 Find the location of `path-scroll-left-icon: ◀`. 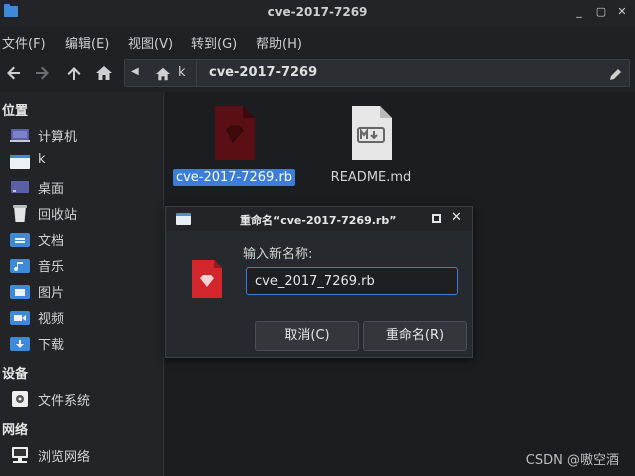

path-scroll-left-icon: ◀ is located at coordinates (135, 71).